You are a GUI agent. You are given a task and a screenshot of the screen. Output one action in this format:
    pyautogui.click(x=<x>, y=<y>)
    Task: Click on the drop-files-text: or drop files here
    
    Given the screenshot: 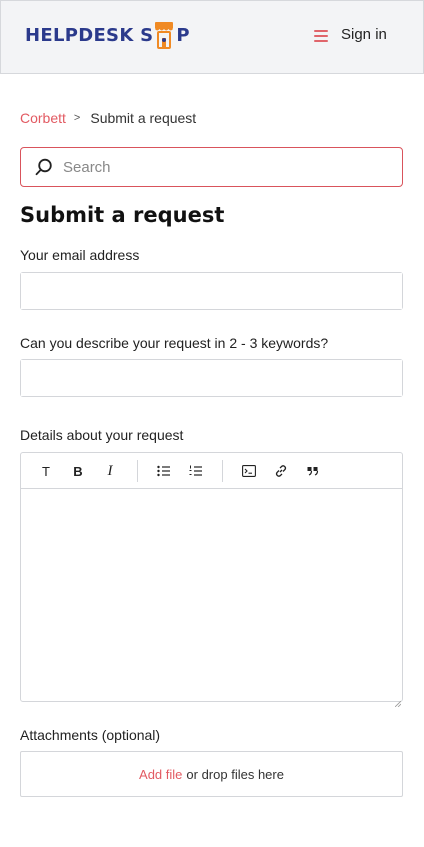 What is the action you would take?
    pyautogui.click(x=235, y=774)
    